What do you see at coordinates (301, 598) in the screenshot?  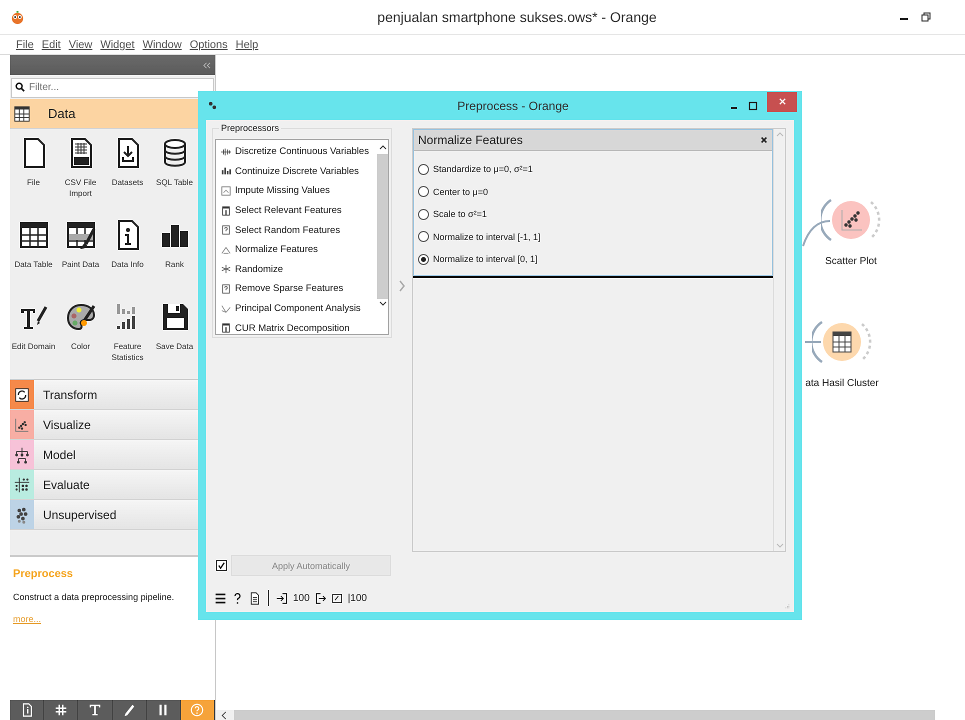 I see `input-count: 100` at bounding box center [301, 598].